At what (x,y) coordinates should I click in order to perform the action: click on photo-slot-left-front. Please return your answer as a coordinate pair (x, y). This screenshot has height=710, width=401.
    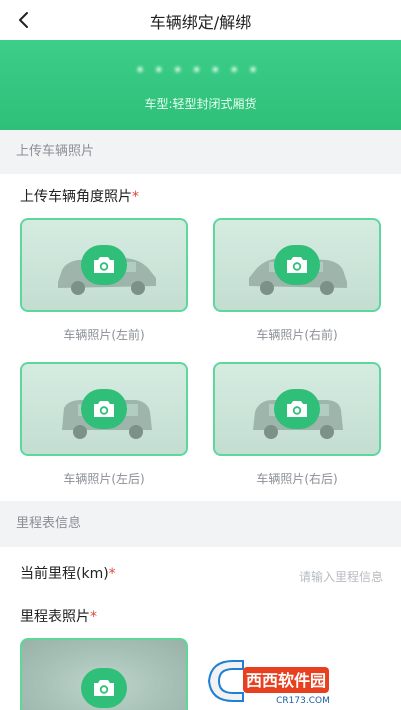
    Looking at the image, I should click on (104, 265).